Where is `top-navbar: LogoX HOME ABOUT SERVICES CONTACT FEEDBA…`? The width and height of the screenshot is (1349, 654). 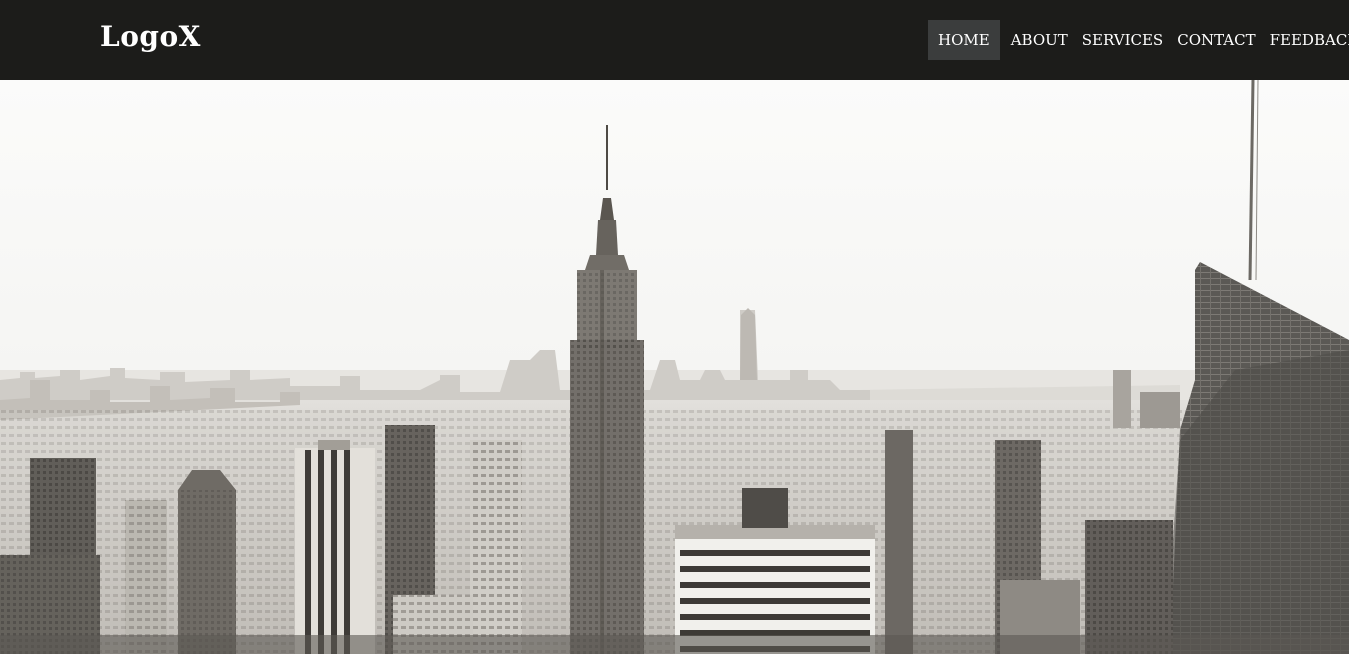
top-navbar: LogoX HOME ABOUT SERVICES CONTACT FEEDBA… is located at coordinates (674, 40).